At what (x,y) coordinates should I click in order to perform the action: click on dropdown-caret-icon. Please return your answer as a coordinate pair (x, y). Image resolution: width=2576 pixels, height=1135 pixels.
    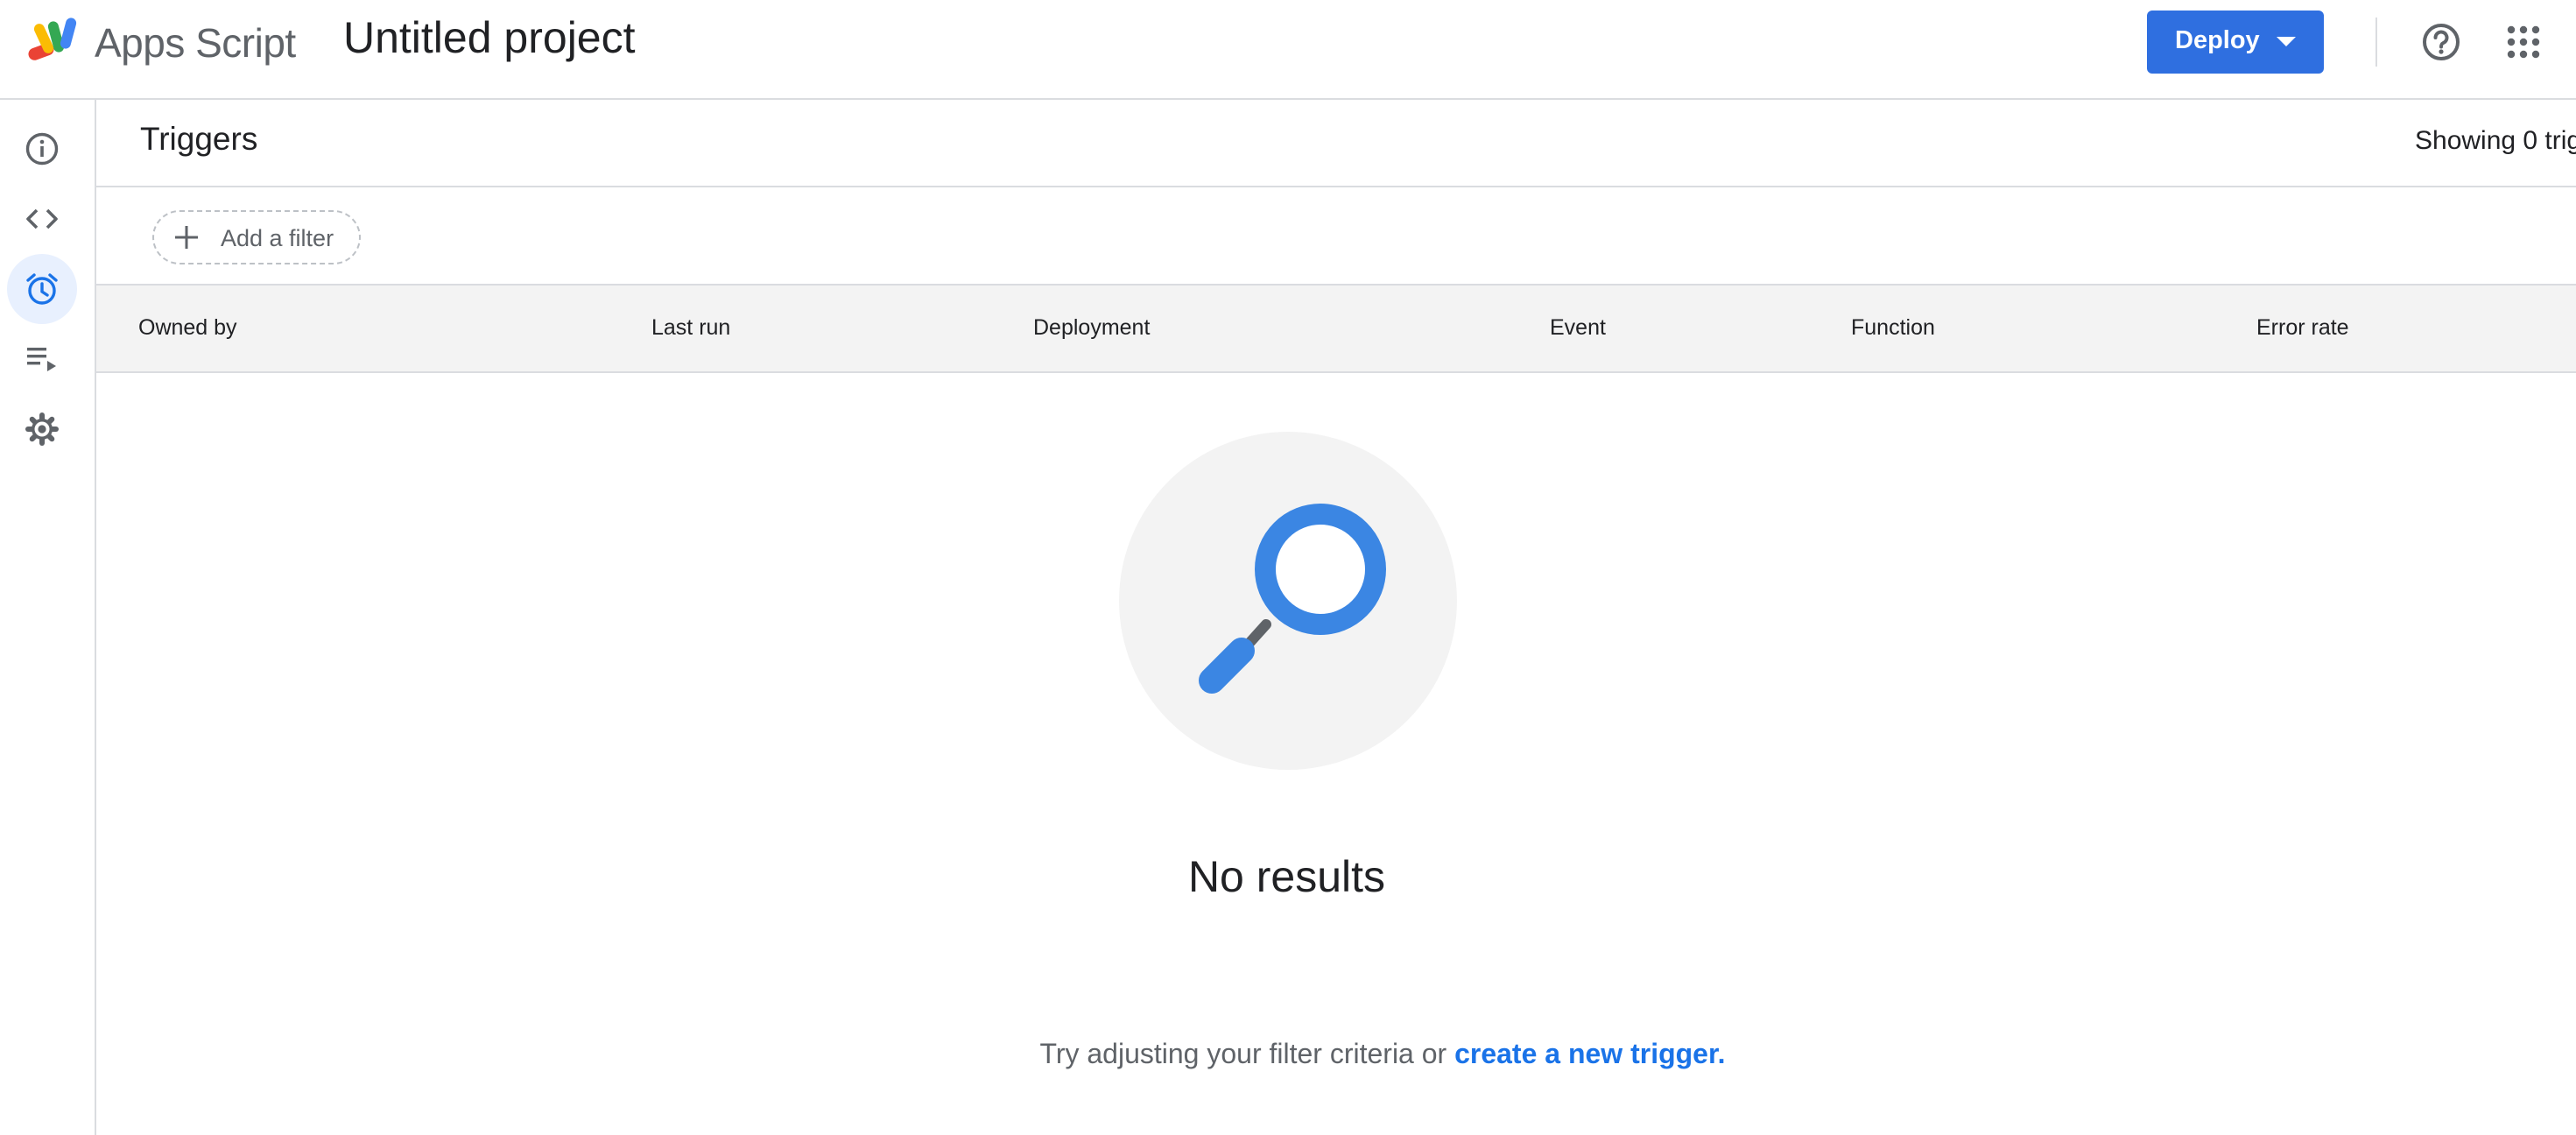
    Looking at the image, I should click on (2286, 41).